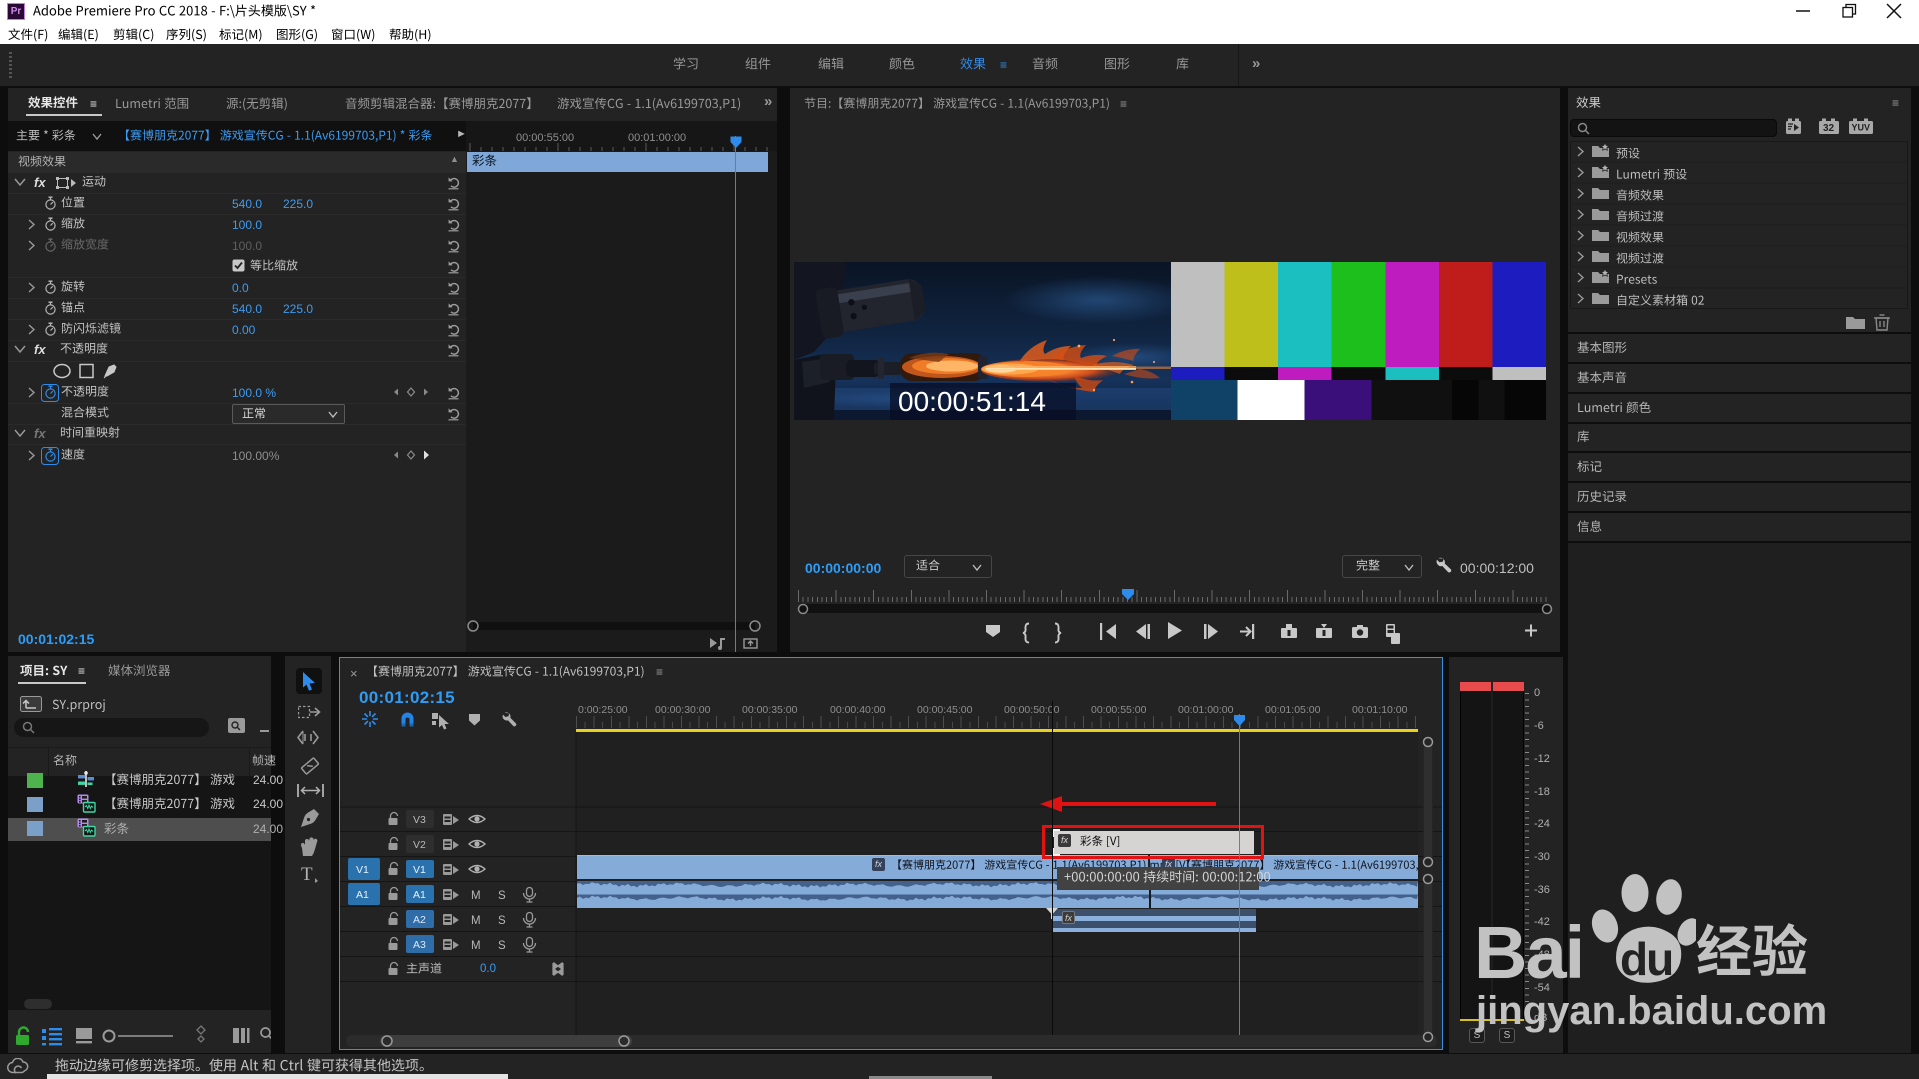 The width and height of the screenshot is (1919, 1079). What do you see at coordinates (419, 845) in the screenshot?
I see `svg-text: V2` at bounding box center [419, 845].